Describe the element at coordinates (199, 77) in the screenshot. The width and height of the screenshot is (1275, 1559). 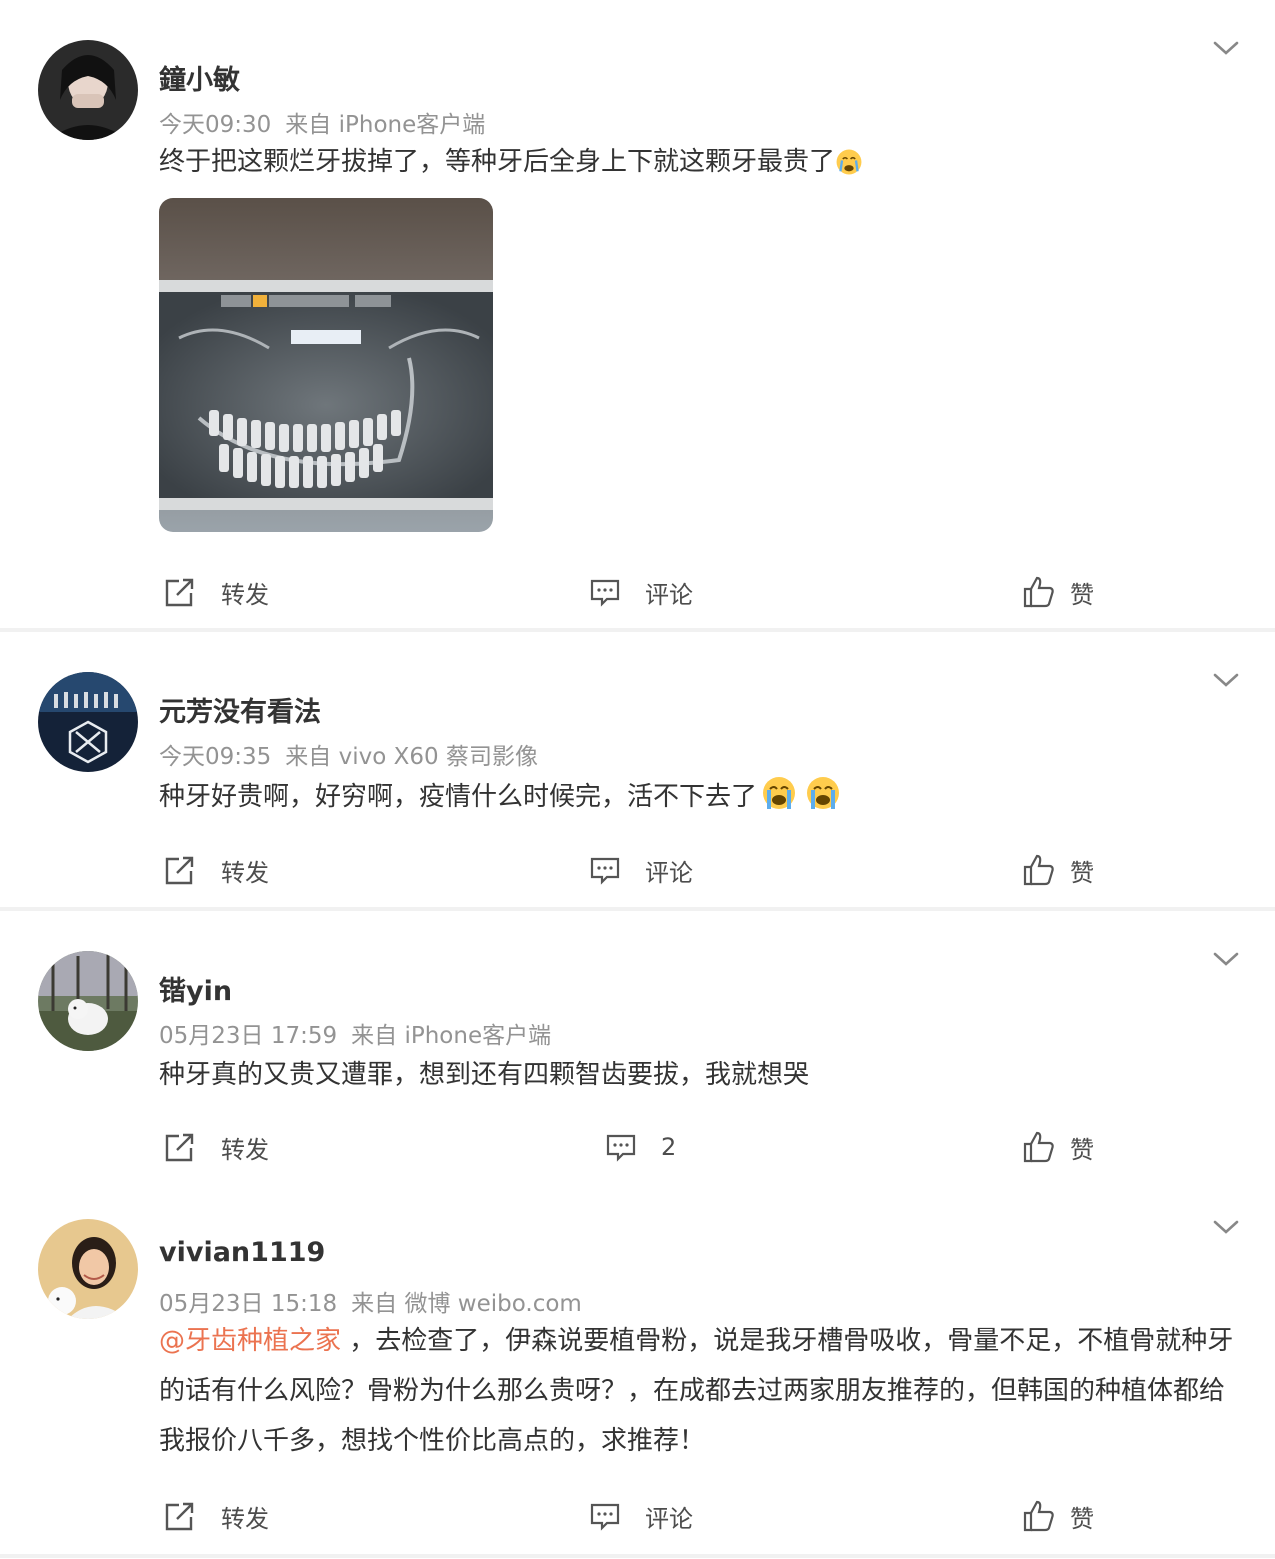
I see `username: 鐘小敏` at that location.